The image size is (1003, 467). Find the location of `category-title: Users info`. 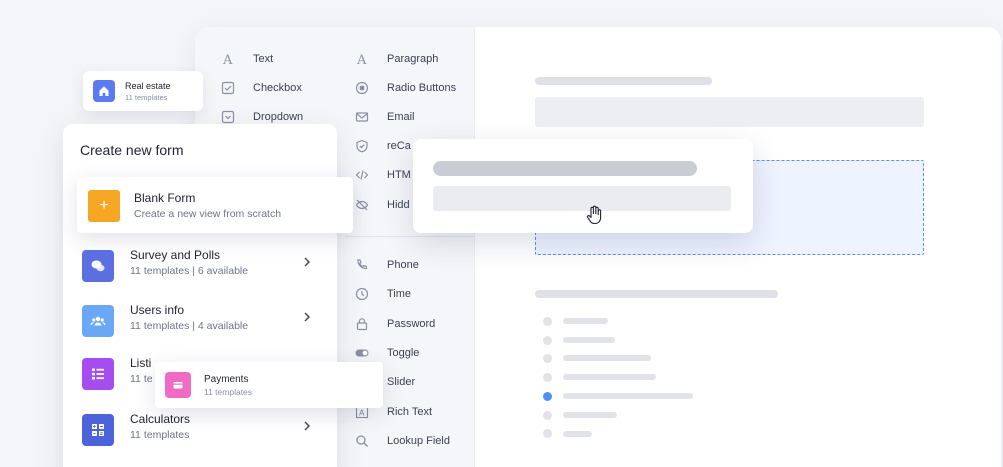

category-title: Users info is located at coordinates (157, 310).